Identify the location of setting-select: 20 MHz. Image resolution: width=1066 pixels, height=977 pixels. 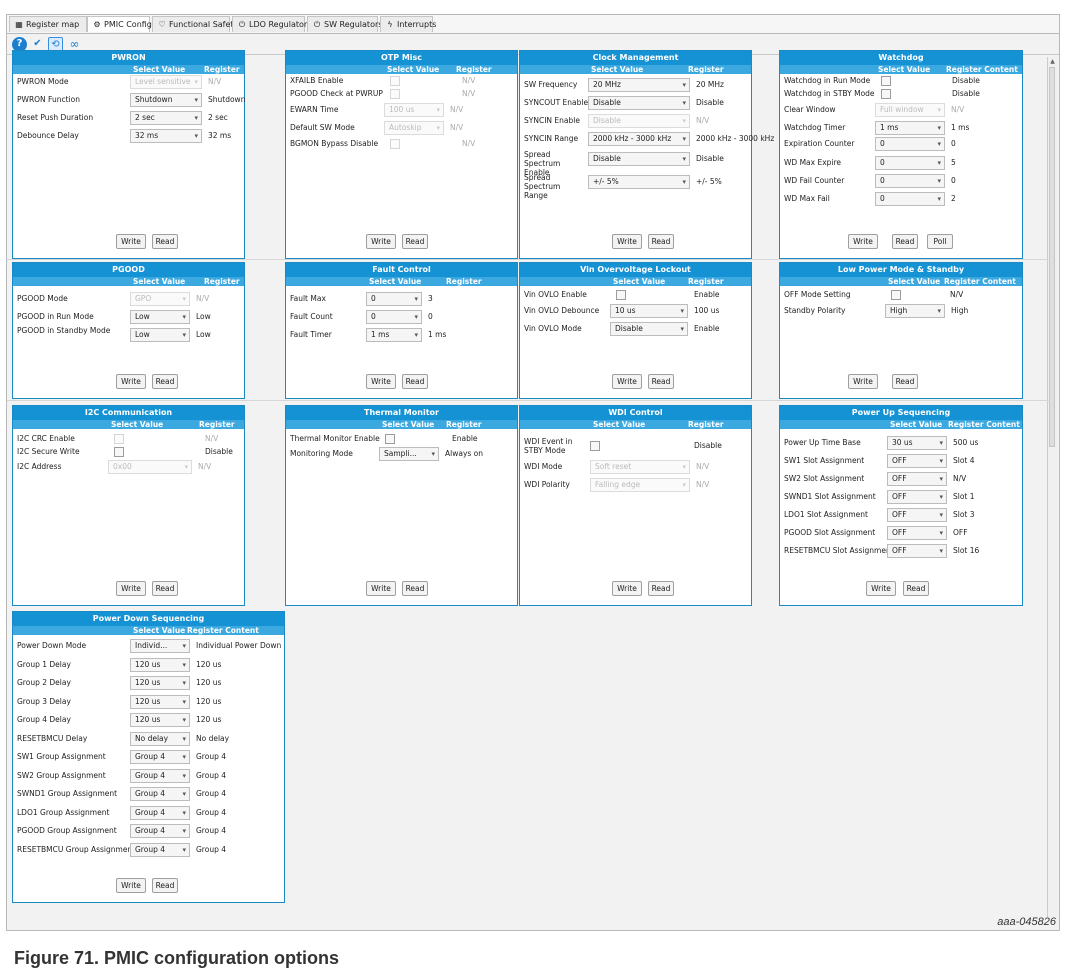
(639, 85).